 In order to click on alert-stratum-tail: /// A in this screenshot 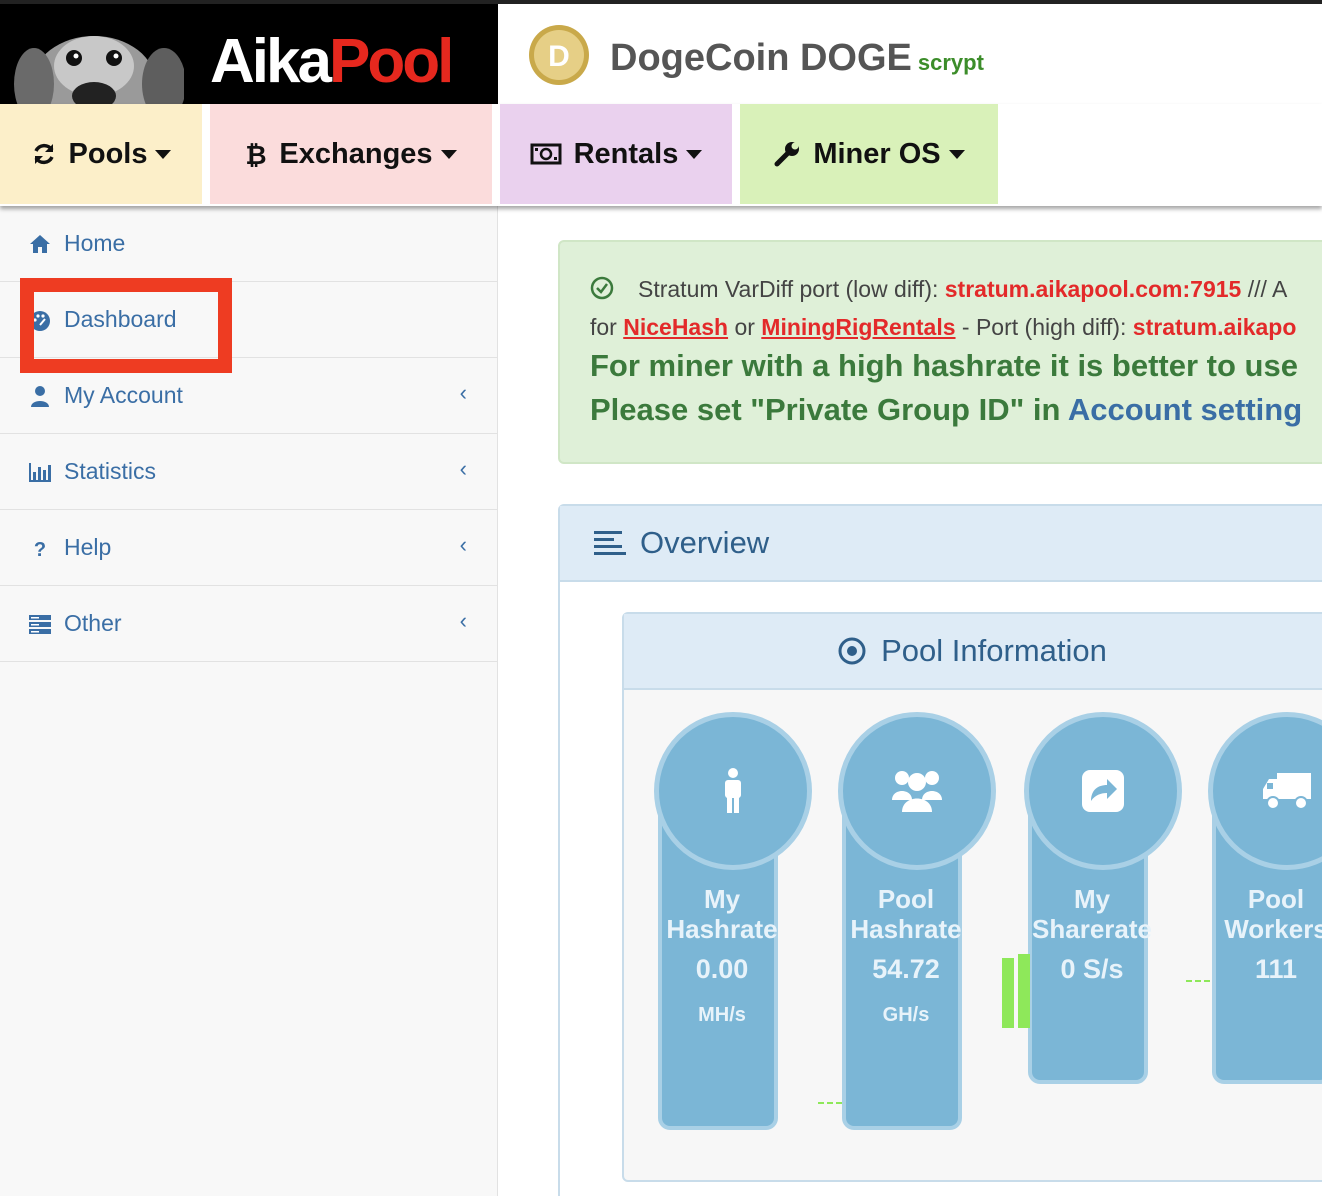, I will do `click(1264, 289)`.